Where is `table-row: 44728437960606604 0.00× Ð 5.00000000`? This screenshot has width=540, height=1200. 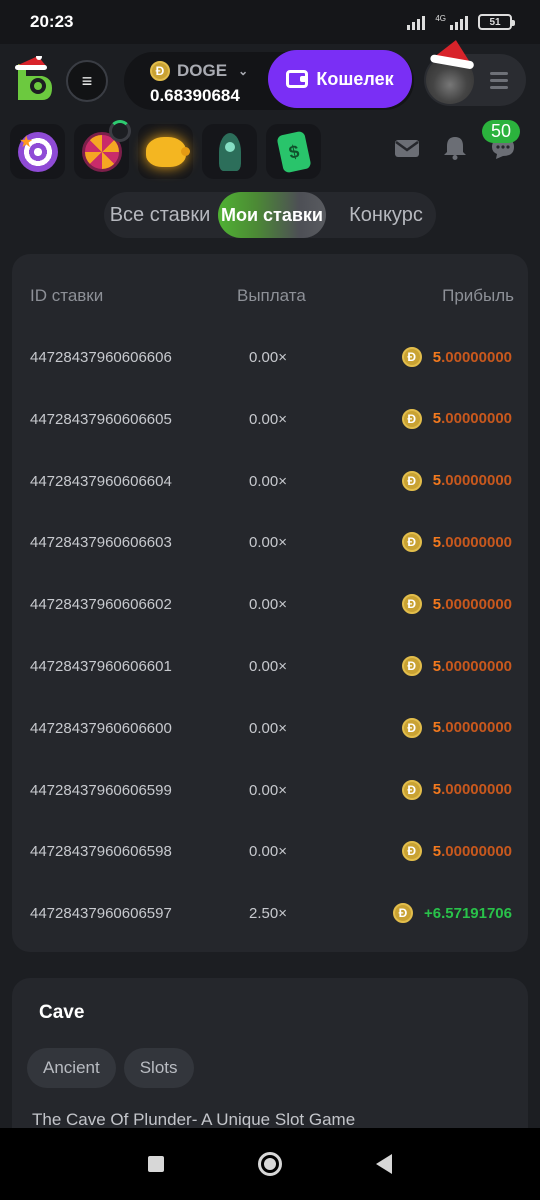
table-row: 44728437960606604 0.00× Ð 5.00000000 is located at coordinates (271, 483).